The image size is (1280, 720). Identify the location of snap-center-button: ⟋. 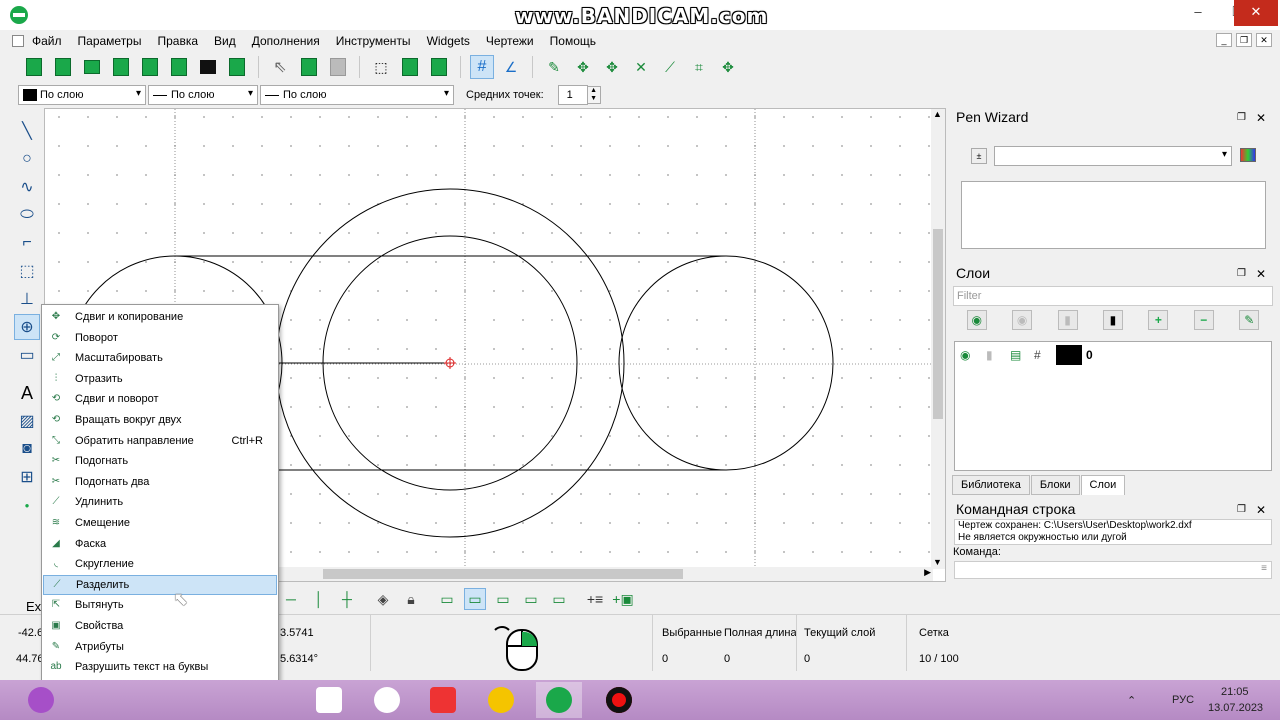
(670, 67).